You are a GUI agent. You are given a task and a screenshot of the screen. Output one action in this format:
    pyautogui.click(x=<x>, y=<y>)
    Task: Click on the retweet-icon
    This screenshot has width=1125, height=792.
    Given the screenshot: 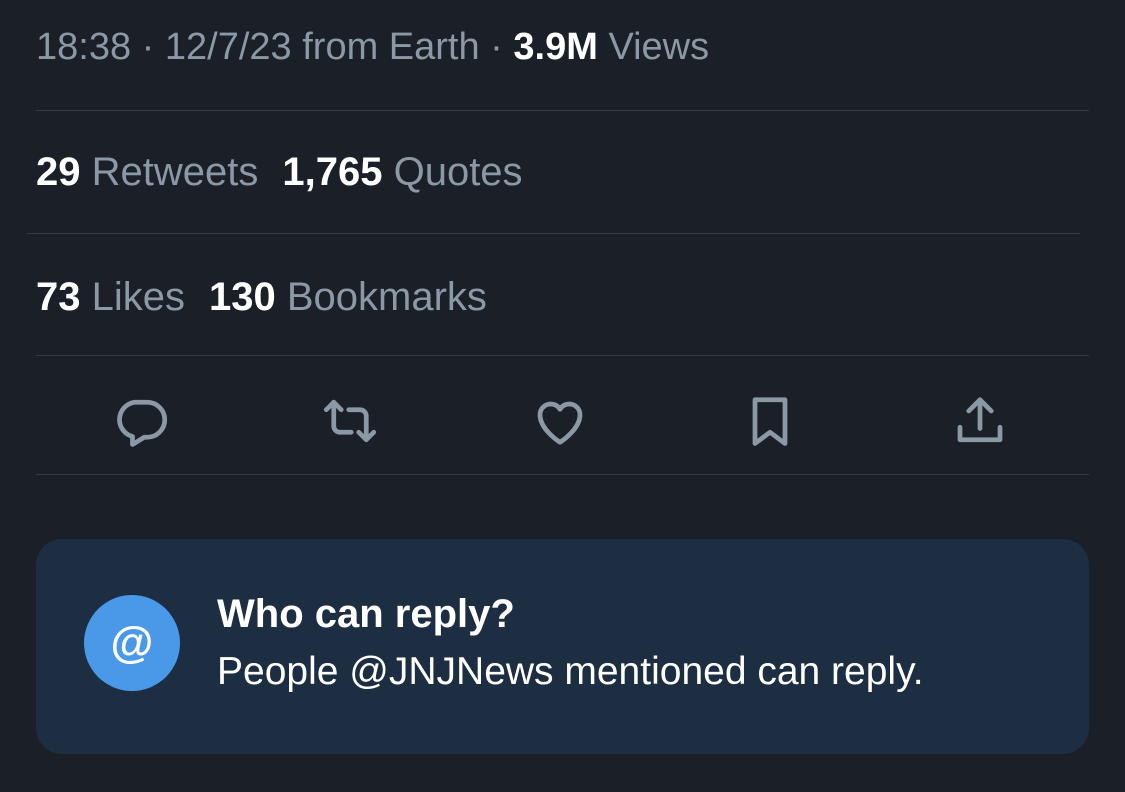 What is the action you would take?
    pyautogui.click(x=350, y=421)
    